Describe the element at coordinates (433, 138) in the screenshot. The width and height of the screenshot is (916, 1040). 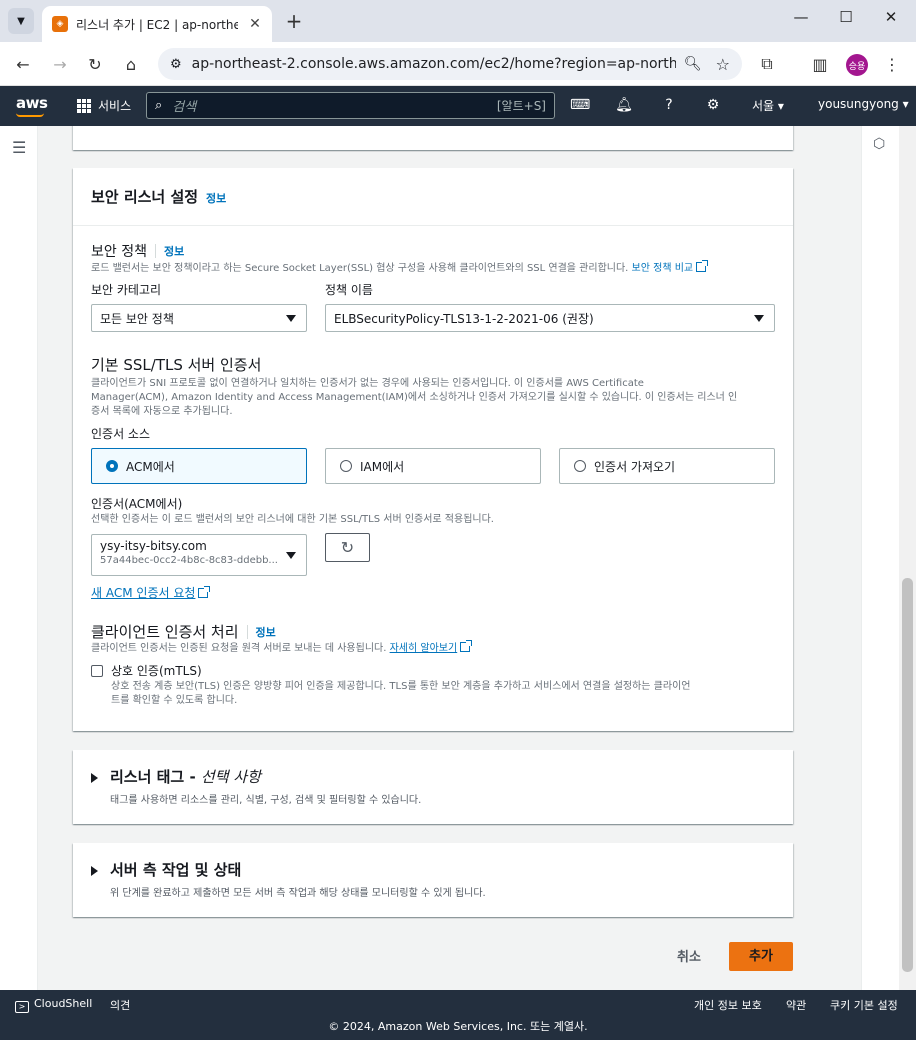
I see `previous-section-card` at that location.